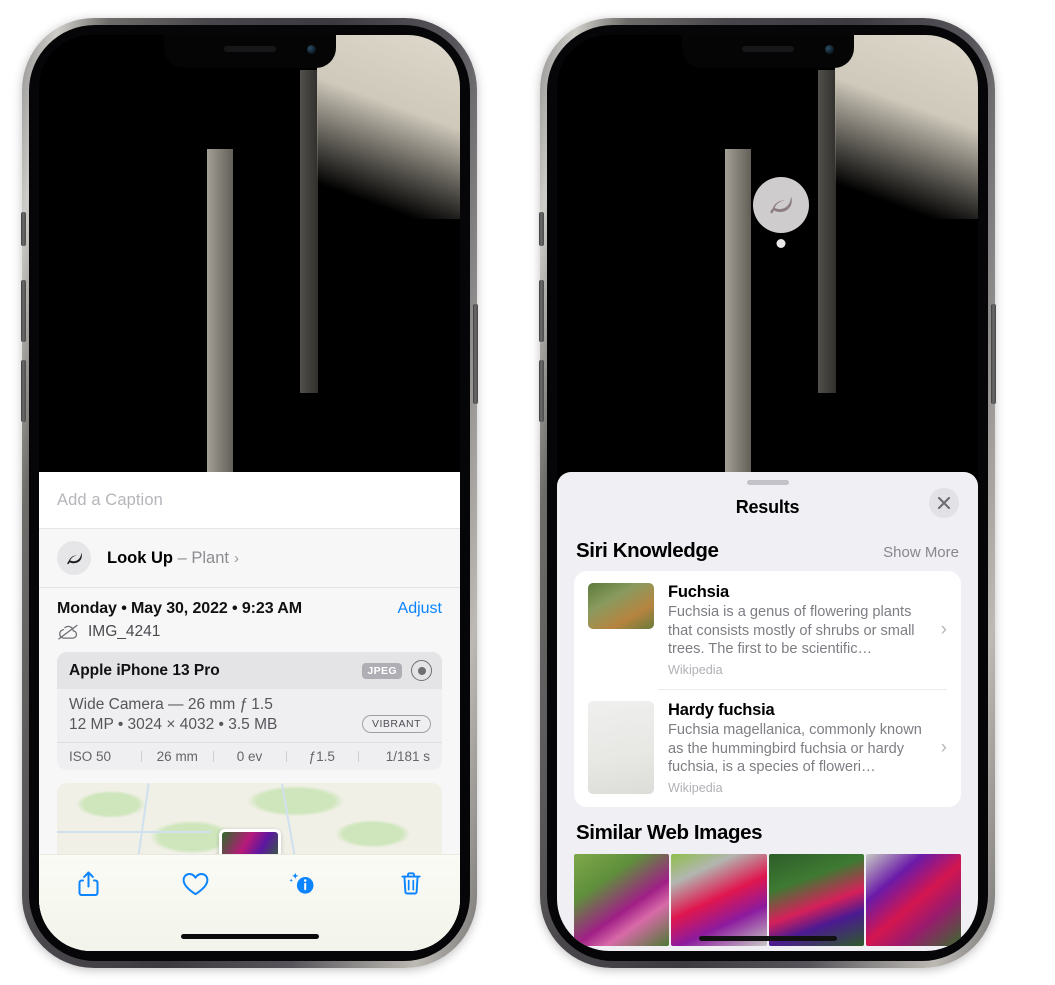 The width and height of the screenshot is (1055, 985). Describe the element at coordinates (196, 884) in the screenshot. I see `favorite-icon` at that location.